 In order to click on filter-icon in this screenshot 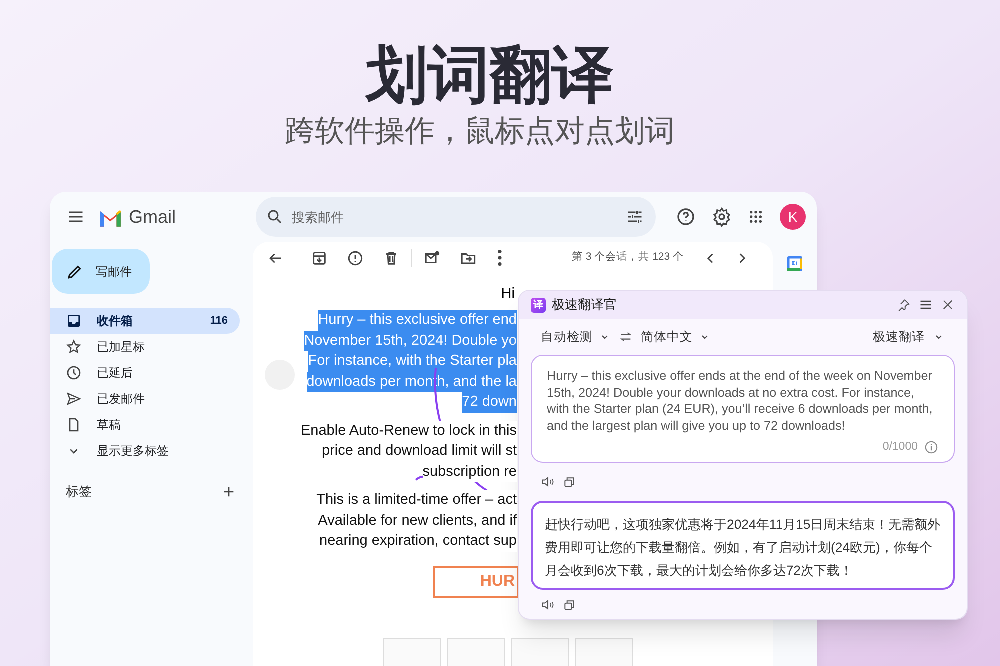, I will do `click(635, 217)`.